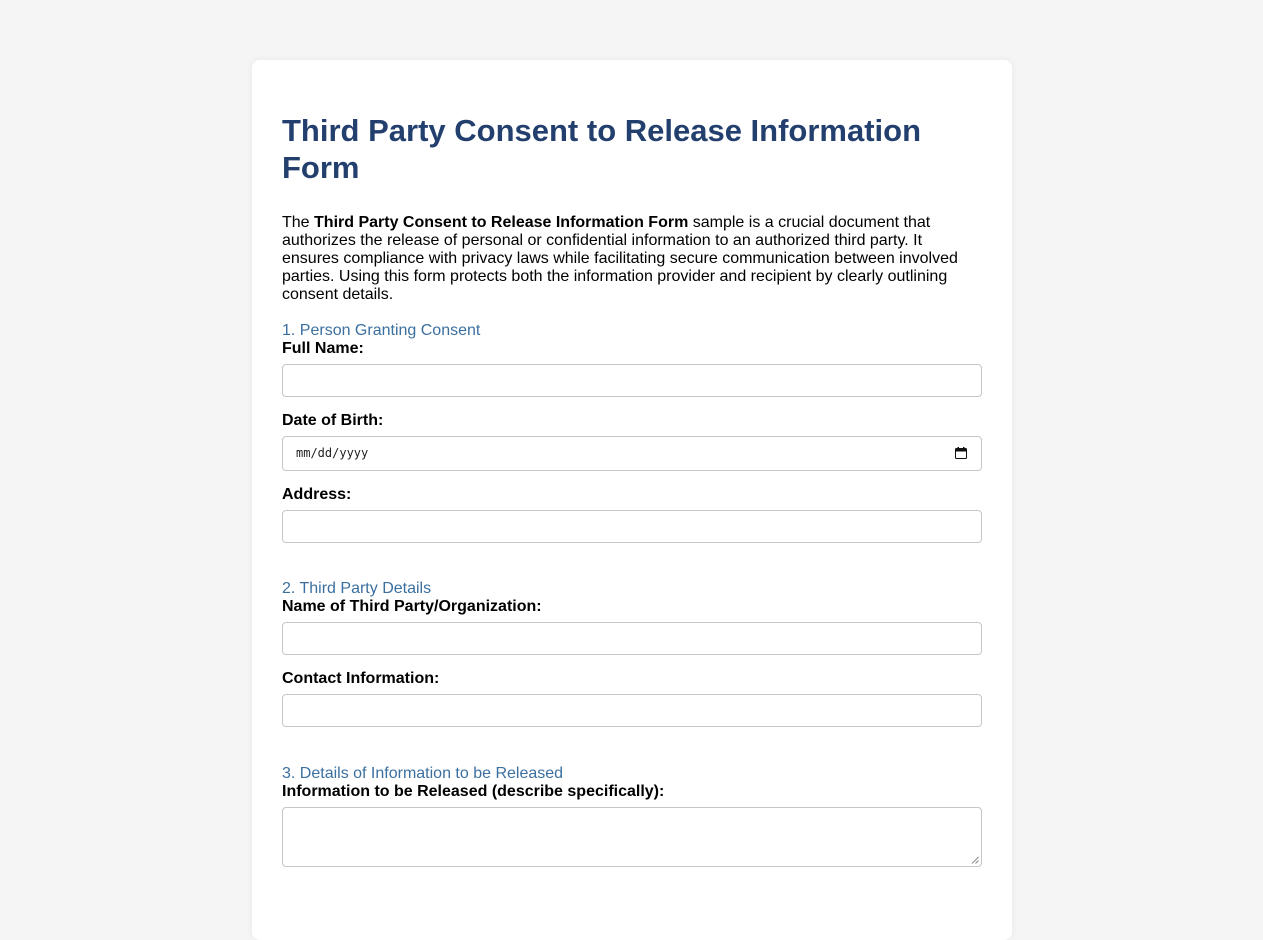 The image size is (1263, 940). What do you see at coordinates (332, 453) in the screenshot?
I see `date-placeholder: mm/dd/yyyy` at bounding box center [332, 453].